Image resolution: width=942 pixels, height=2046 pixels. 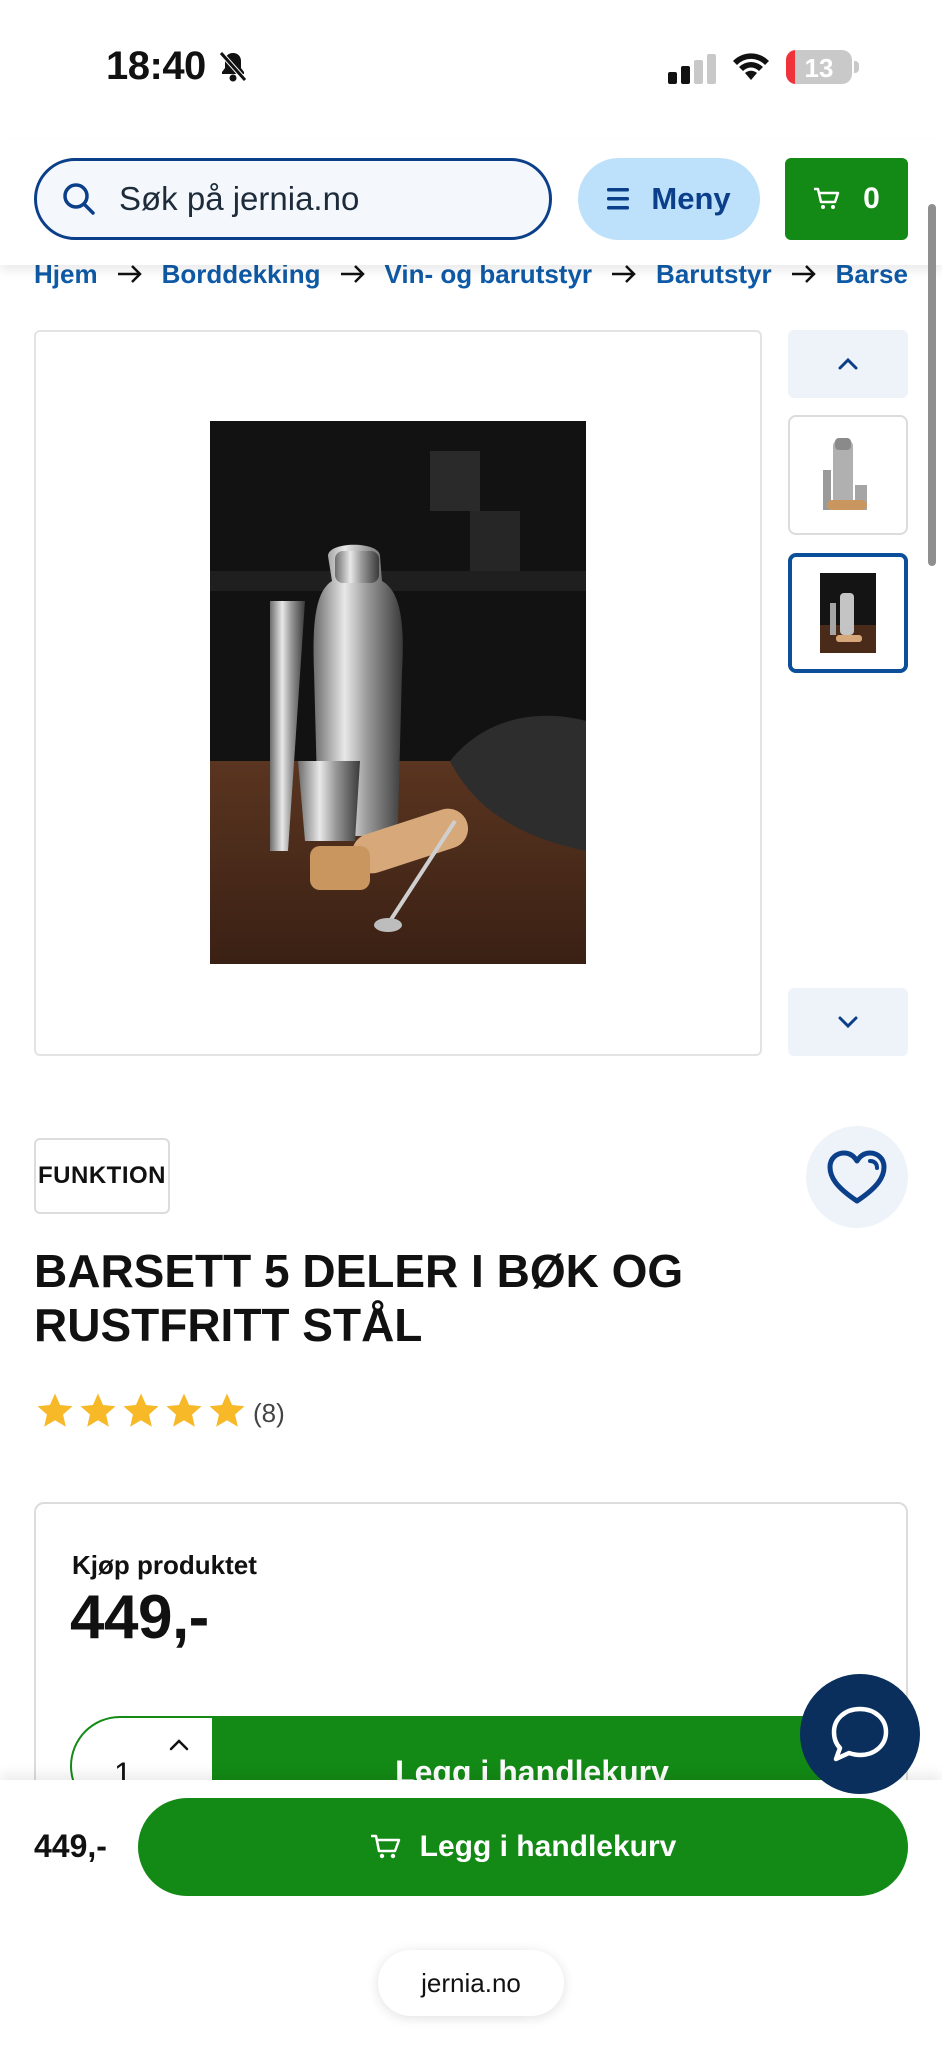 I want to click on battery-tip, so click(x=856, y=67).